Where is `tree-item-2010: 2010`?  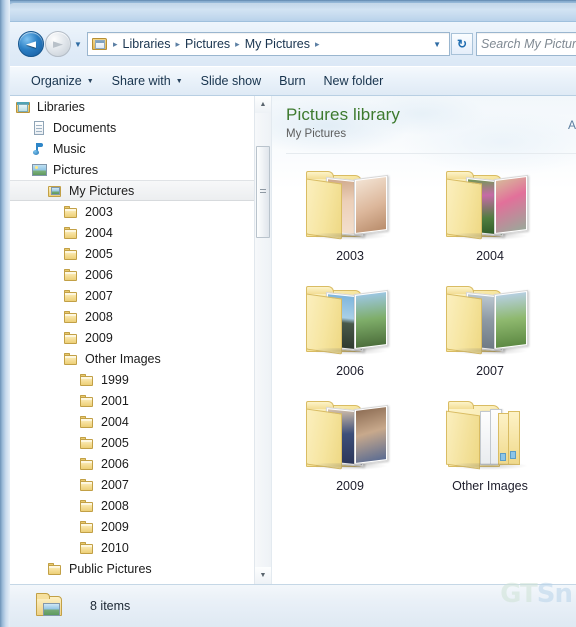 tree-item-2010: 2010 is located at coordinates (140, 547).